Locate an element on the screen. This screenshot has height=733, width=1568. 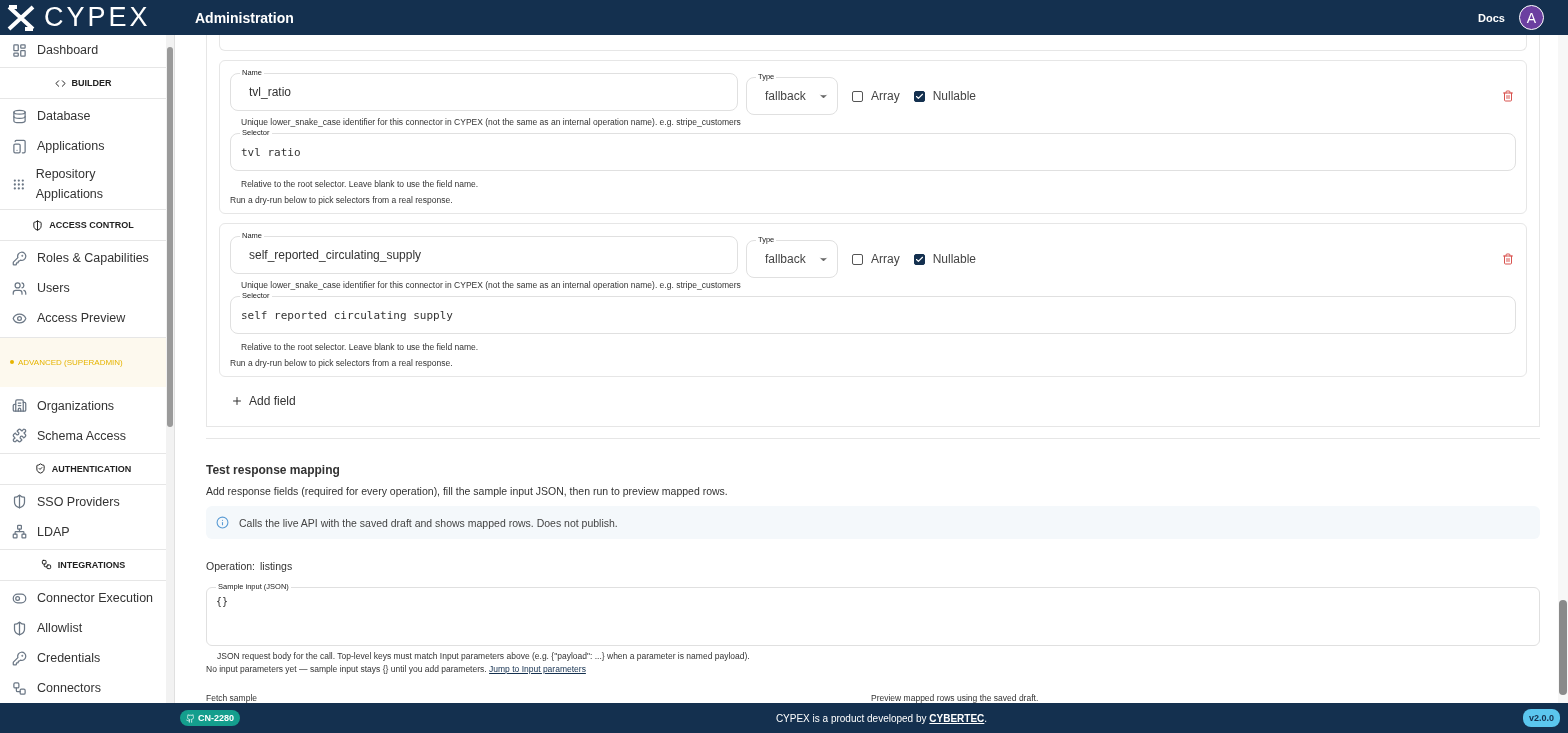
sidebar-item: Schema Access is located at coordinates (83, 435).